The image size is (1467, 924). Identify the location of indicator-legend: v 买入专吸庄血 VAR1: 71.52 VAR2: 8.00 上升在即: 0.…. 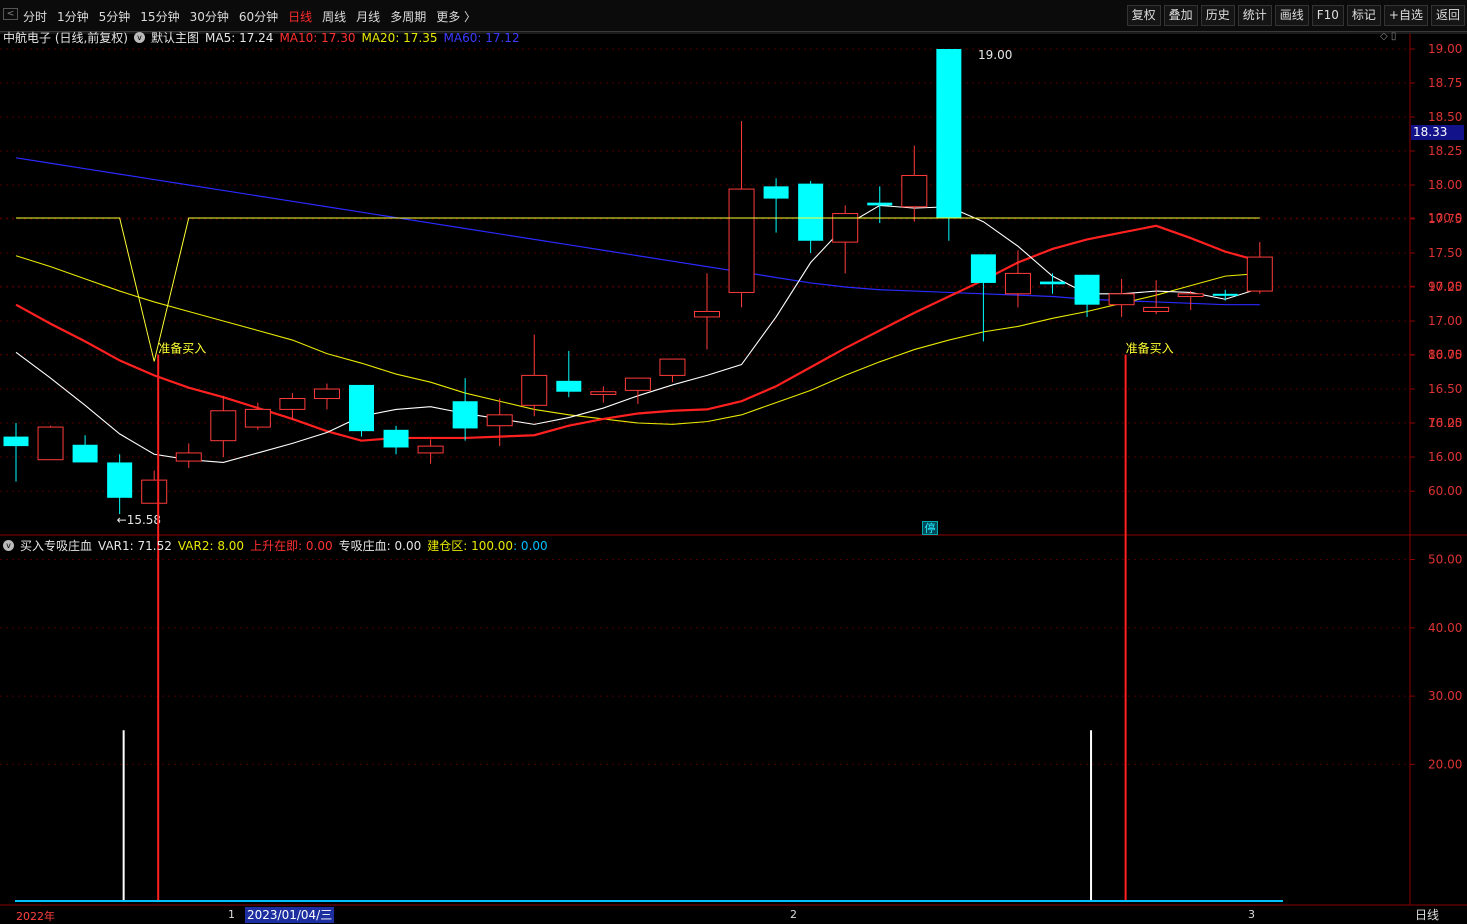
(278, 545).